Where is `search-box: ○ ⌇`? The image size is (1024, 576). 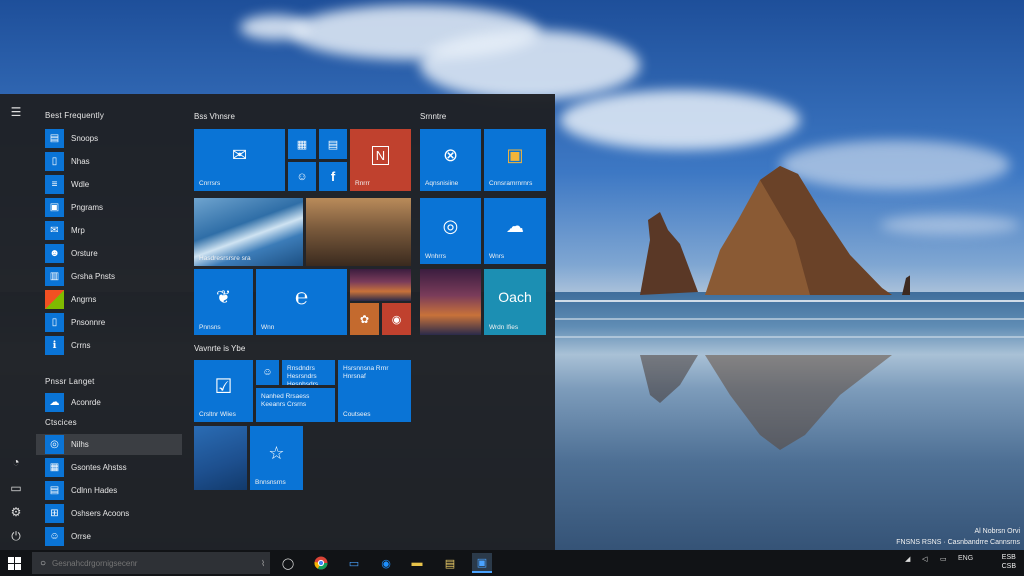 search-box: ○ ⌇ is located at coordinates (151, 563).